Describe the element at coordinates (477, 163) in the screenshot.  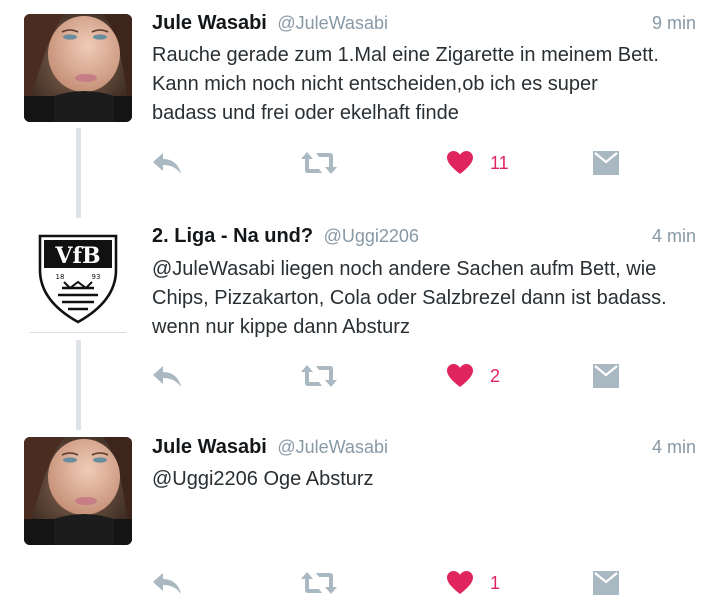
I see `like-button: 11` at that location.